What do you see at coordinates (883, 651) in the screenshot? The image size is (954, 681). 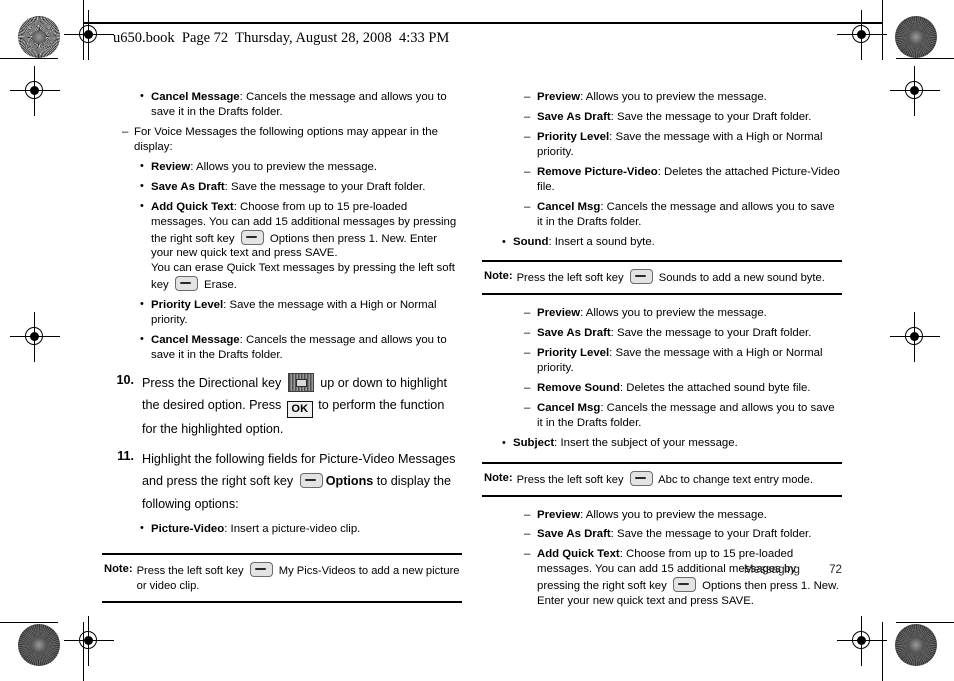 I see `crop-line-right-vertical-bottom` at bounding box center [883, 651].